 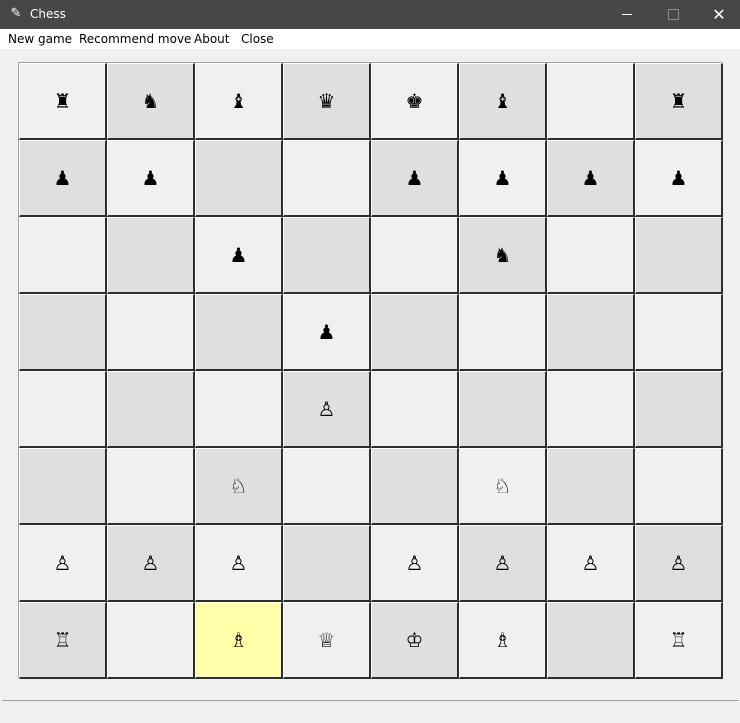 I want to click on square-a3, so click(x=63, y=486).